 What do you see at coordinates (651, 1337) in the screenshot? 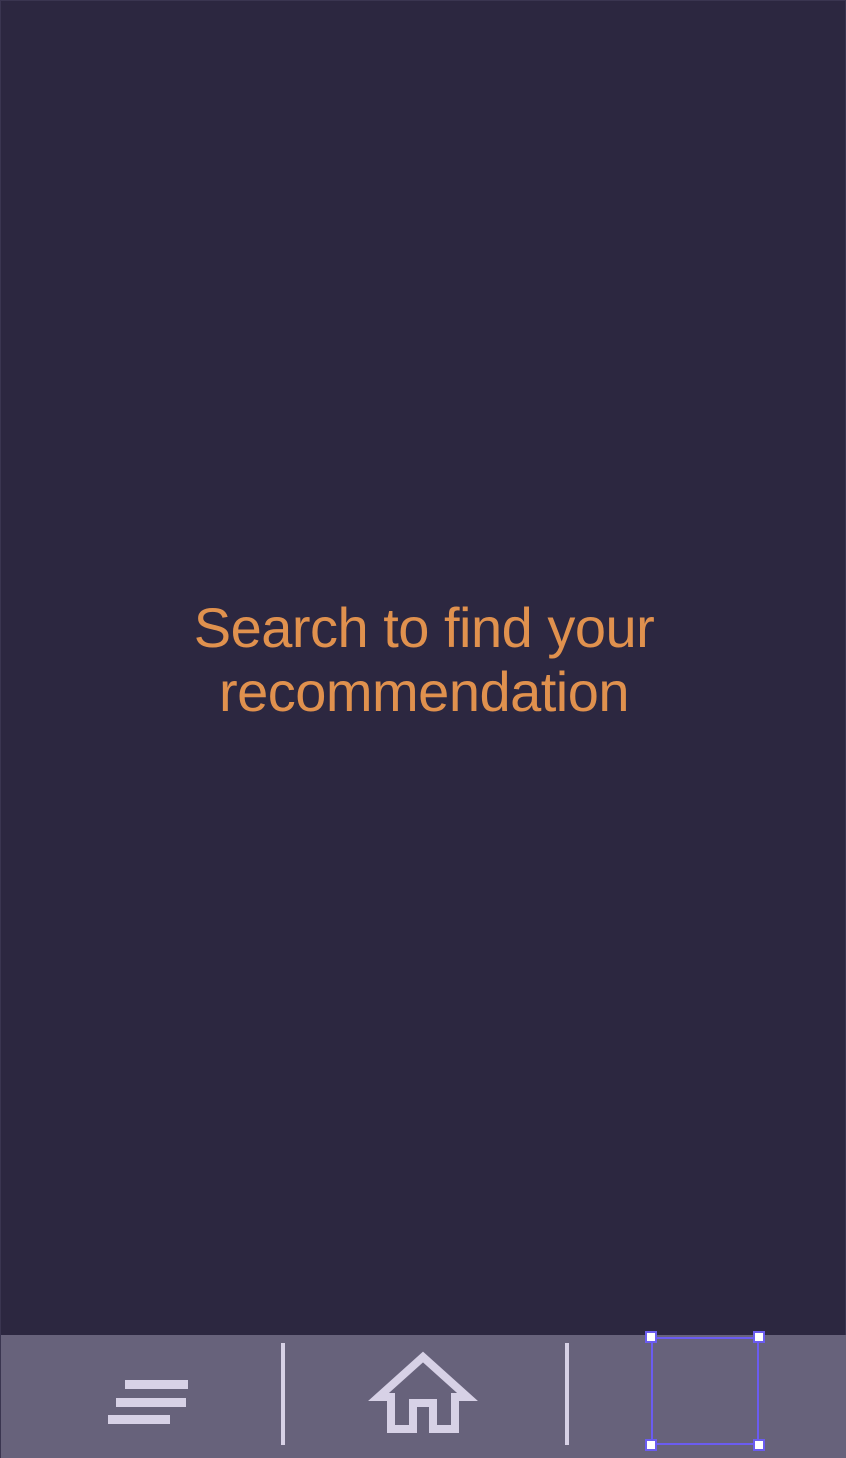
I see `resize-handle-top-left` at bounding box center [651, 1337].